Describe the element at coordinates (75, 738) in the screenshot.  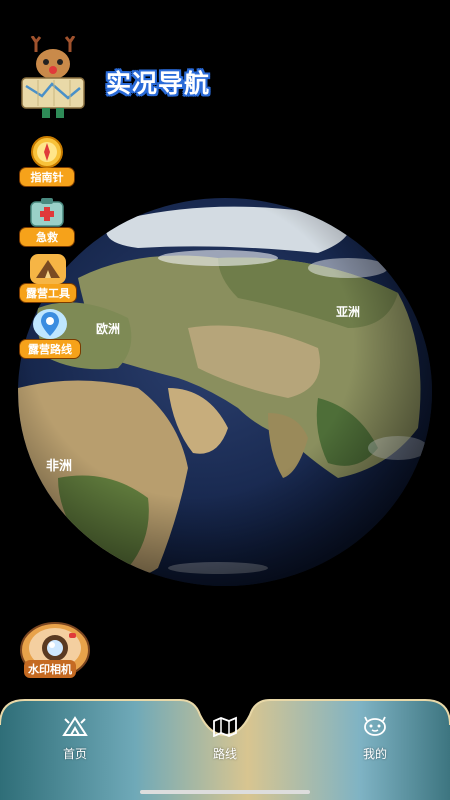
I see `nav-home: 首页` at that location.